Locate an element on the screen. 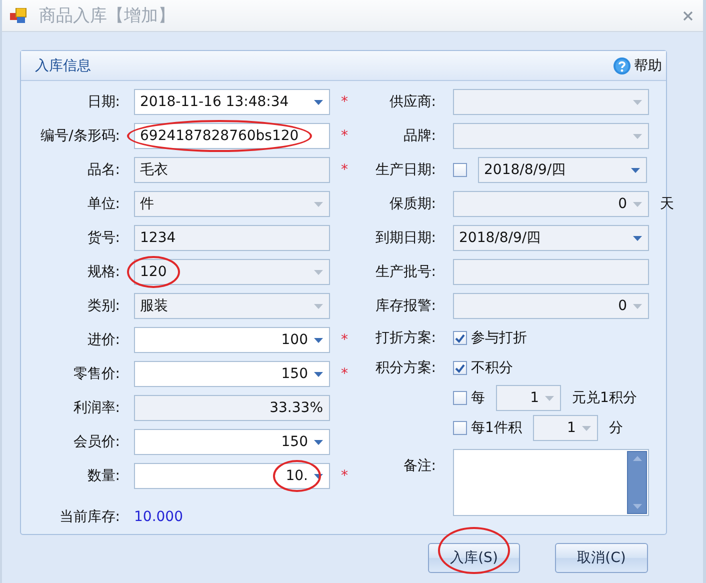  panel-title: 入库信息 is located at coordinates (63, 65).